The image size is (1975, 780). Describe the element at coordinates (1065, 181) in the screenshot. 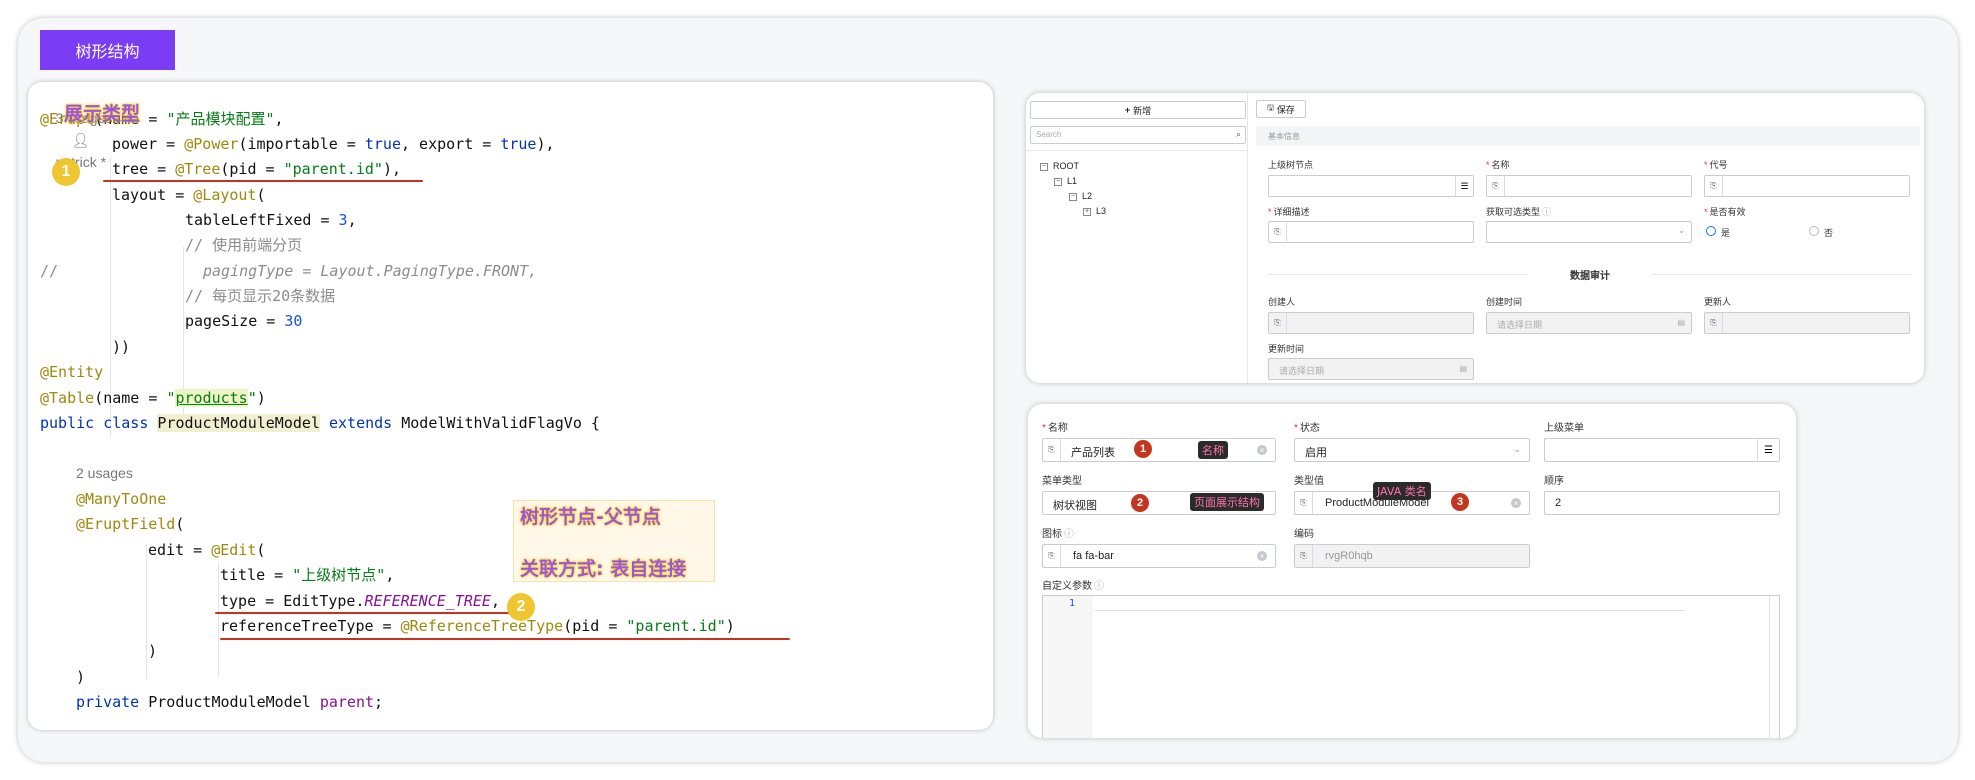

I see `tree-node-l1: − L1` at that location.